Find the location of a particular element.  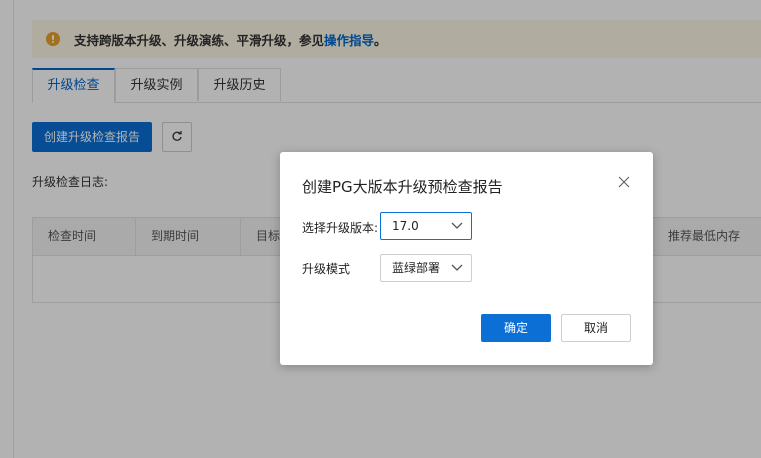

mode-select: 蓝绿部署 is located at coordinates (426, 268).